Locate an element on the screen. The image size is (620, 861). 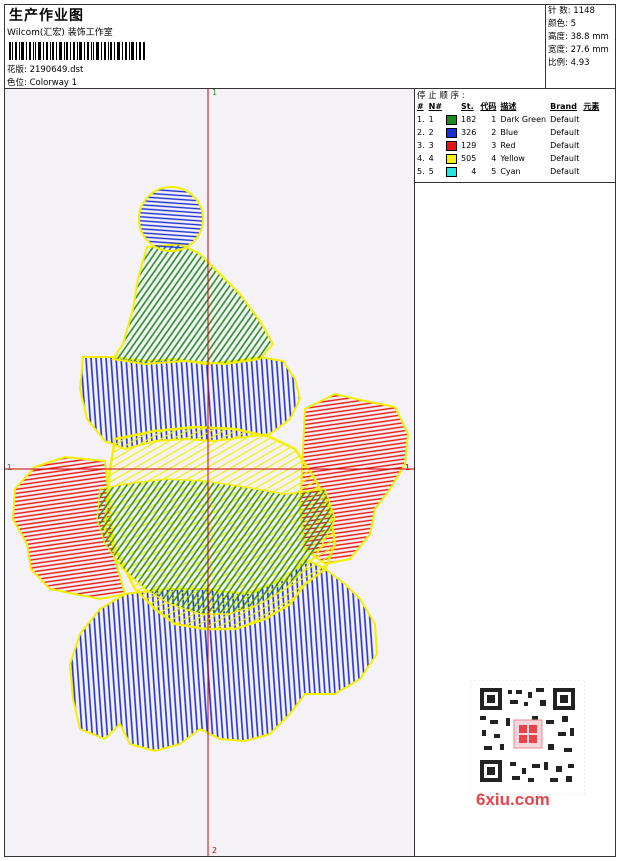
sheet-title: 生产作业图 is located at coordinates (46, 16).